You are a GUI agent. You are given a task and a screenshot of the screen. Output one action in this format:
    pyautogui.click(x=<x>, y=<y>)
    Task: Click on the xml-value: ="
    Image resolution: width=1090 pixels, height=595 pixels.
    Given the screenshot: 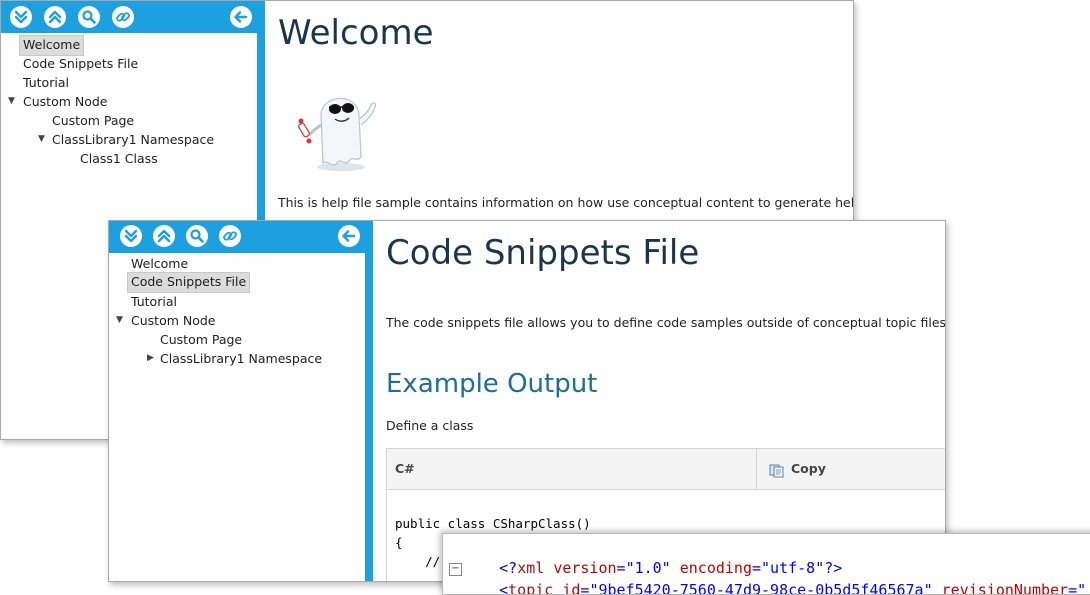 What is the action you would take?
    pyautogui.click(x=1077, y=588)
    